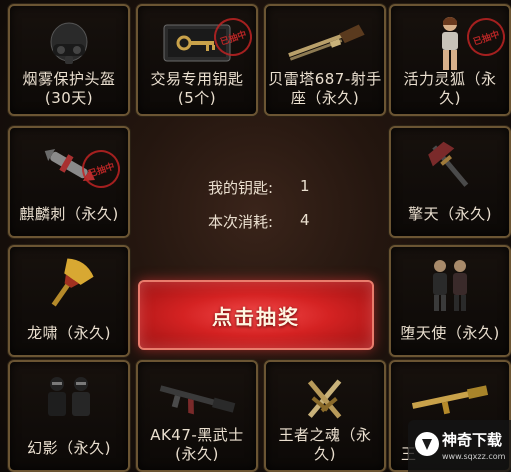 This screenshot has height=472, width=511. What do you see at coordinates (474, 456) in the screenshot?
I see `watermark-url: www.sqxzz.com` at bounding box center [474, 456].